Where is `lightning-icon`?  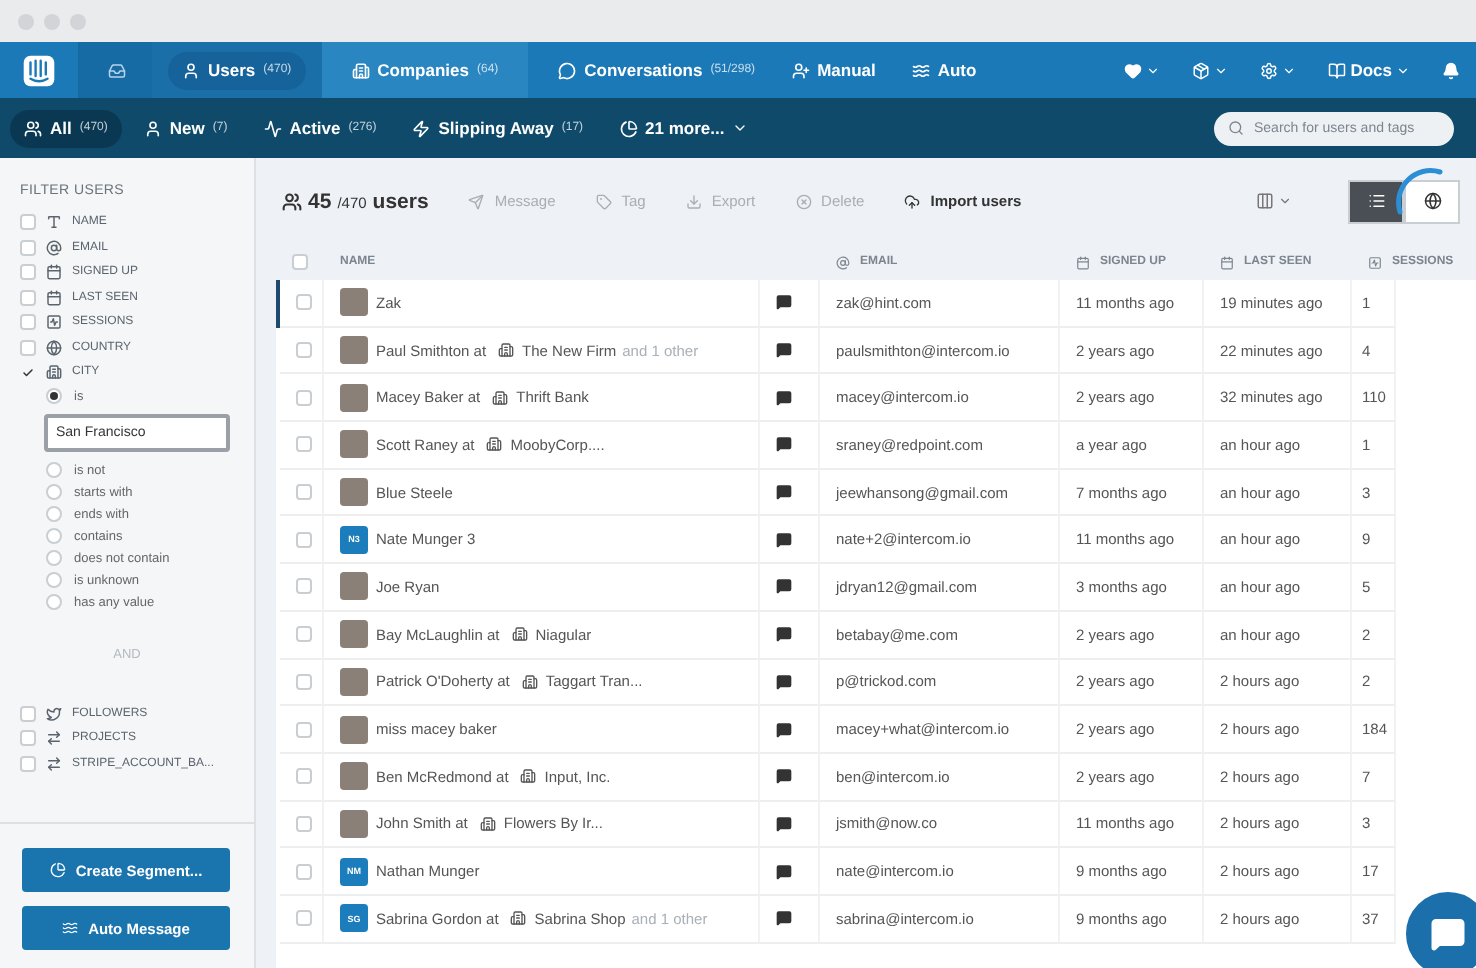
lightning-icon is located at coordinates (421, 128).